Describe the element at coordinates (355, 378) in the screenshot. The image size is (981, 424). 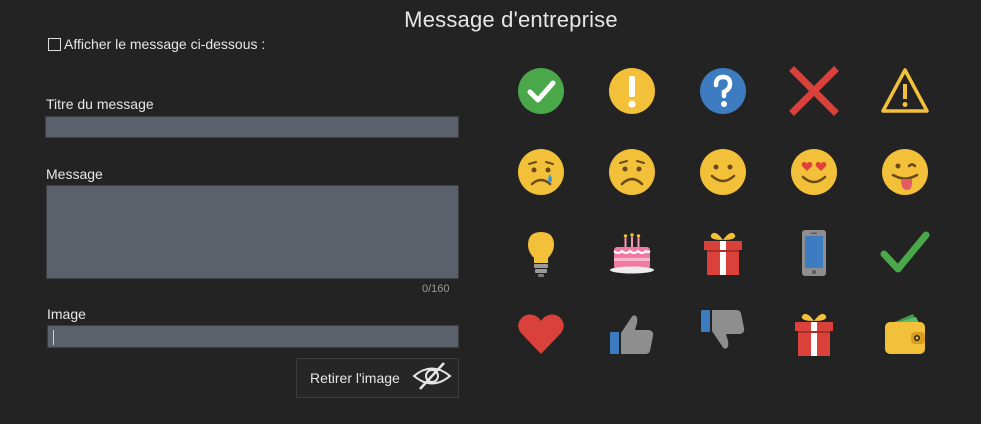
I see `remove-image-label: Retirer l'image` at that location.